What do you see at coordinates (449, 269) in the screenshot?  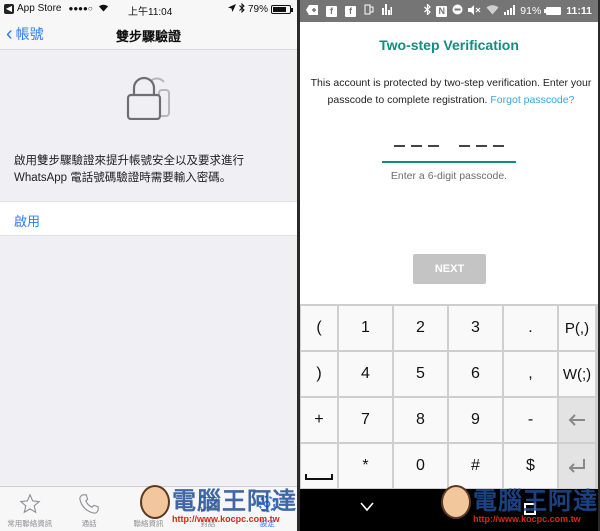 I see `next-button: NEXT` at bounding box center [449, 269].